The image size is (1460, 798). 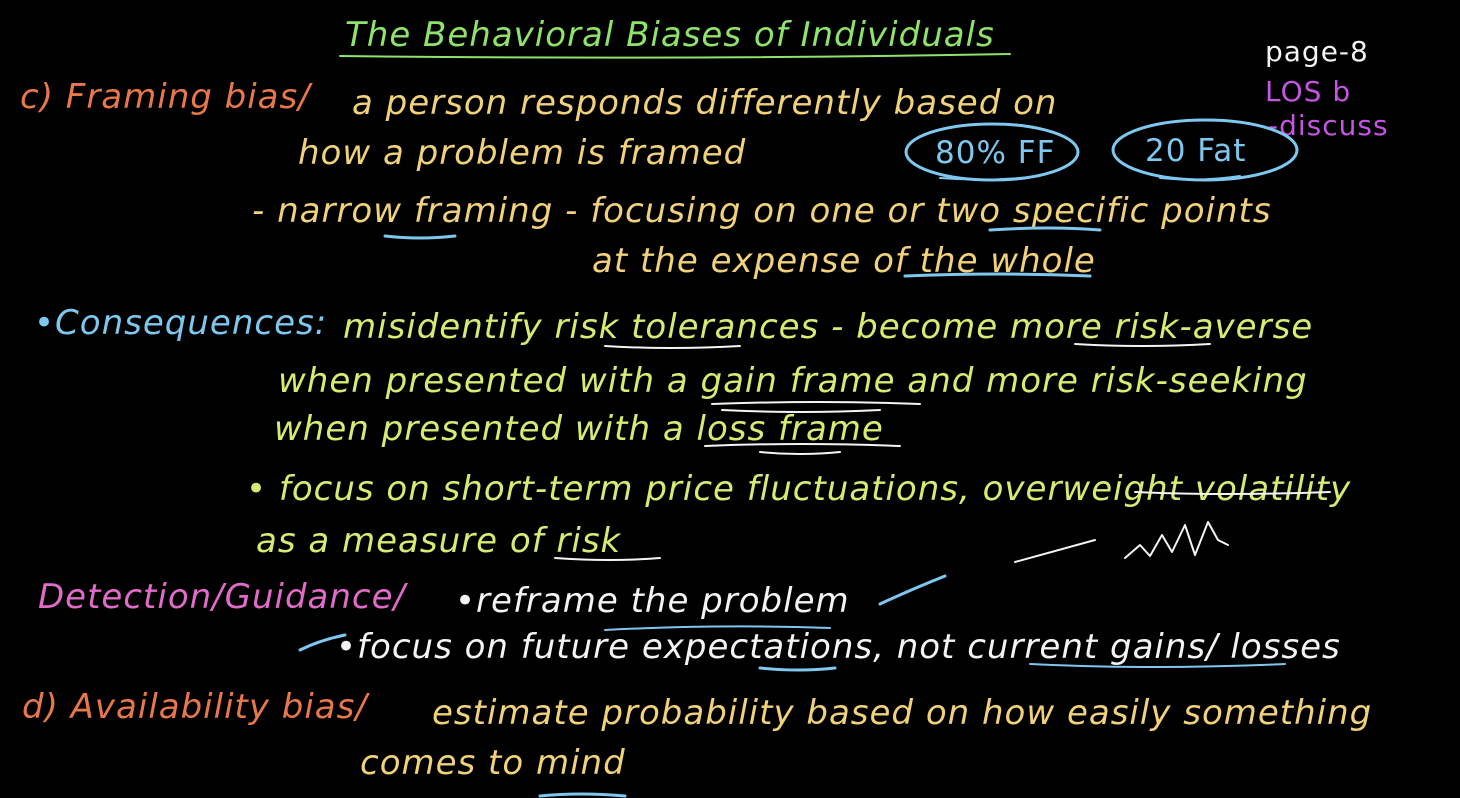 What do you see at coordinates (797, 669) in the screenshot?
I see `underline-expectations` at bounding box center [797, 669].